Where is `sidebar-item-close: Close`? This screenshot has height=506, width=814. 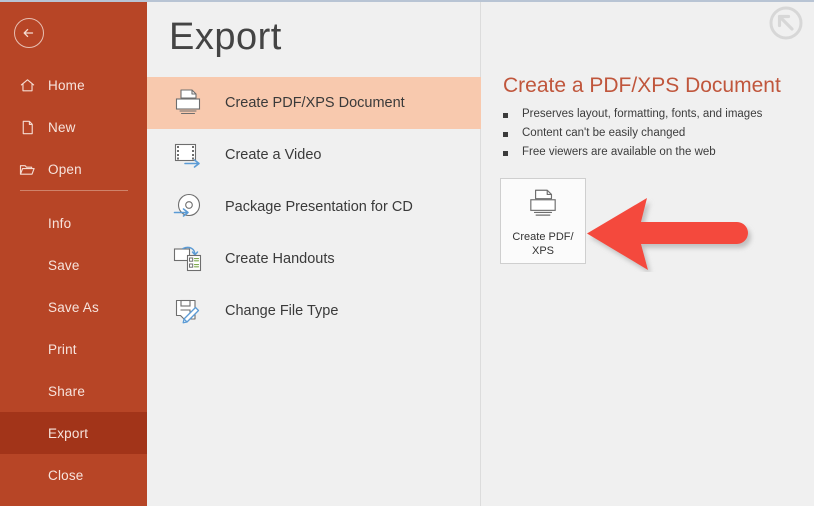 sidebar-item-close: Close is located at coordinates (73, 475).